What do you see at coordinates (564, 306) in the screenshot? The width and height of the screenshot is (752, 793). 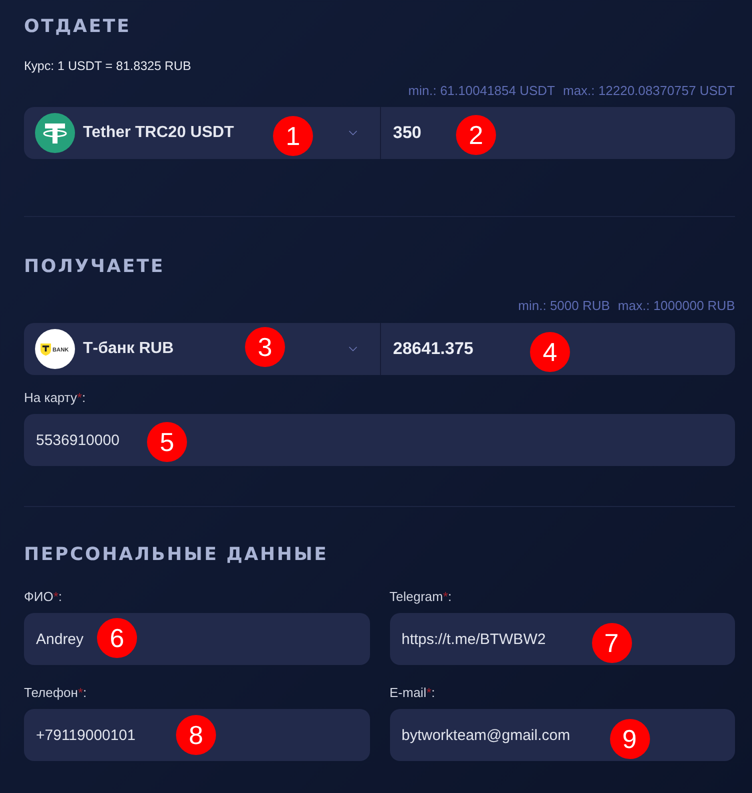 I see `limit-text: min.: 5000 RUB` at bounding box center [564, 306].